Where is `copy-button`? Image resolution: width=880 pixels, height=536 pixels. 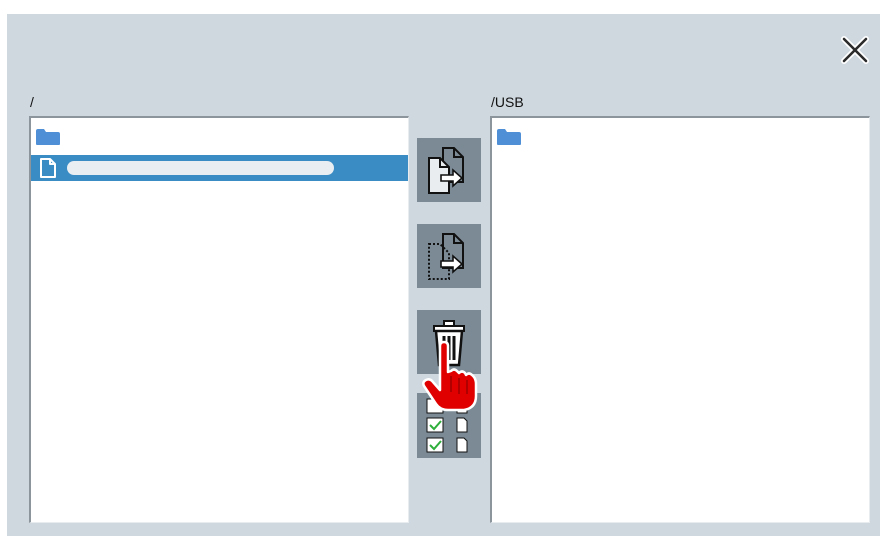
copy-button is located at coordinates (449, 170).